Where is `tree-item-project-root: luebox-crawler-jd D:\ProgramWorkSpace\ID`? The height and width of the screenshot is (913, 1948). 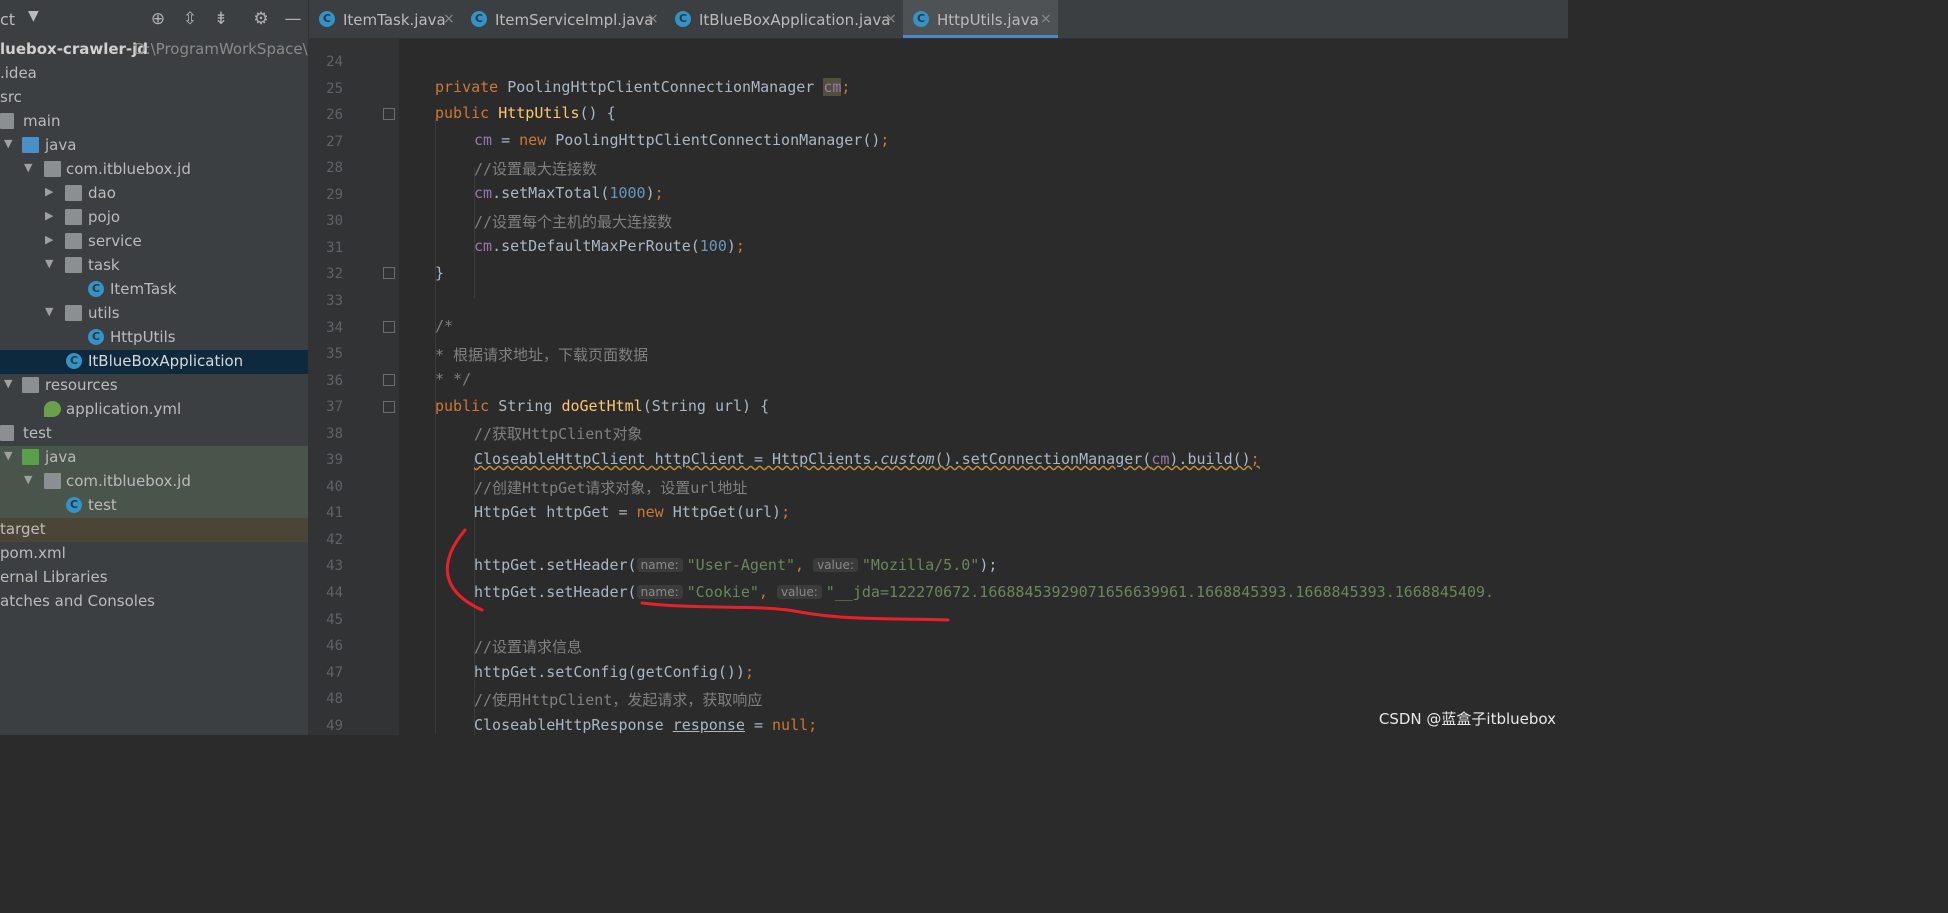
tree-item-project-root: luebox-crawler-jd D:\ProgramWorkSpace\ID is located at coordinates (154, 50).